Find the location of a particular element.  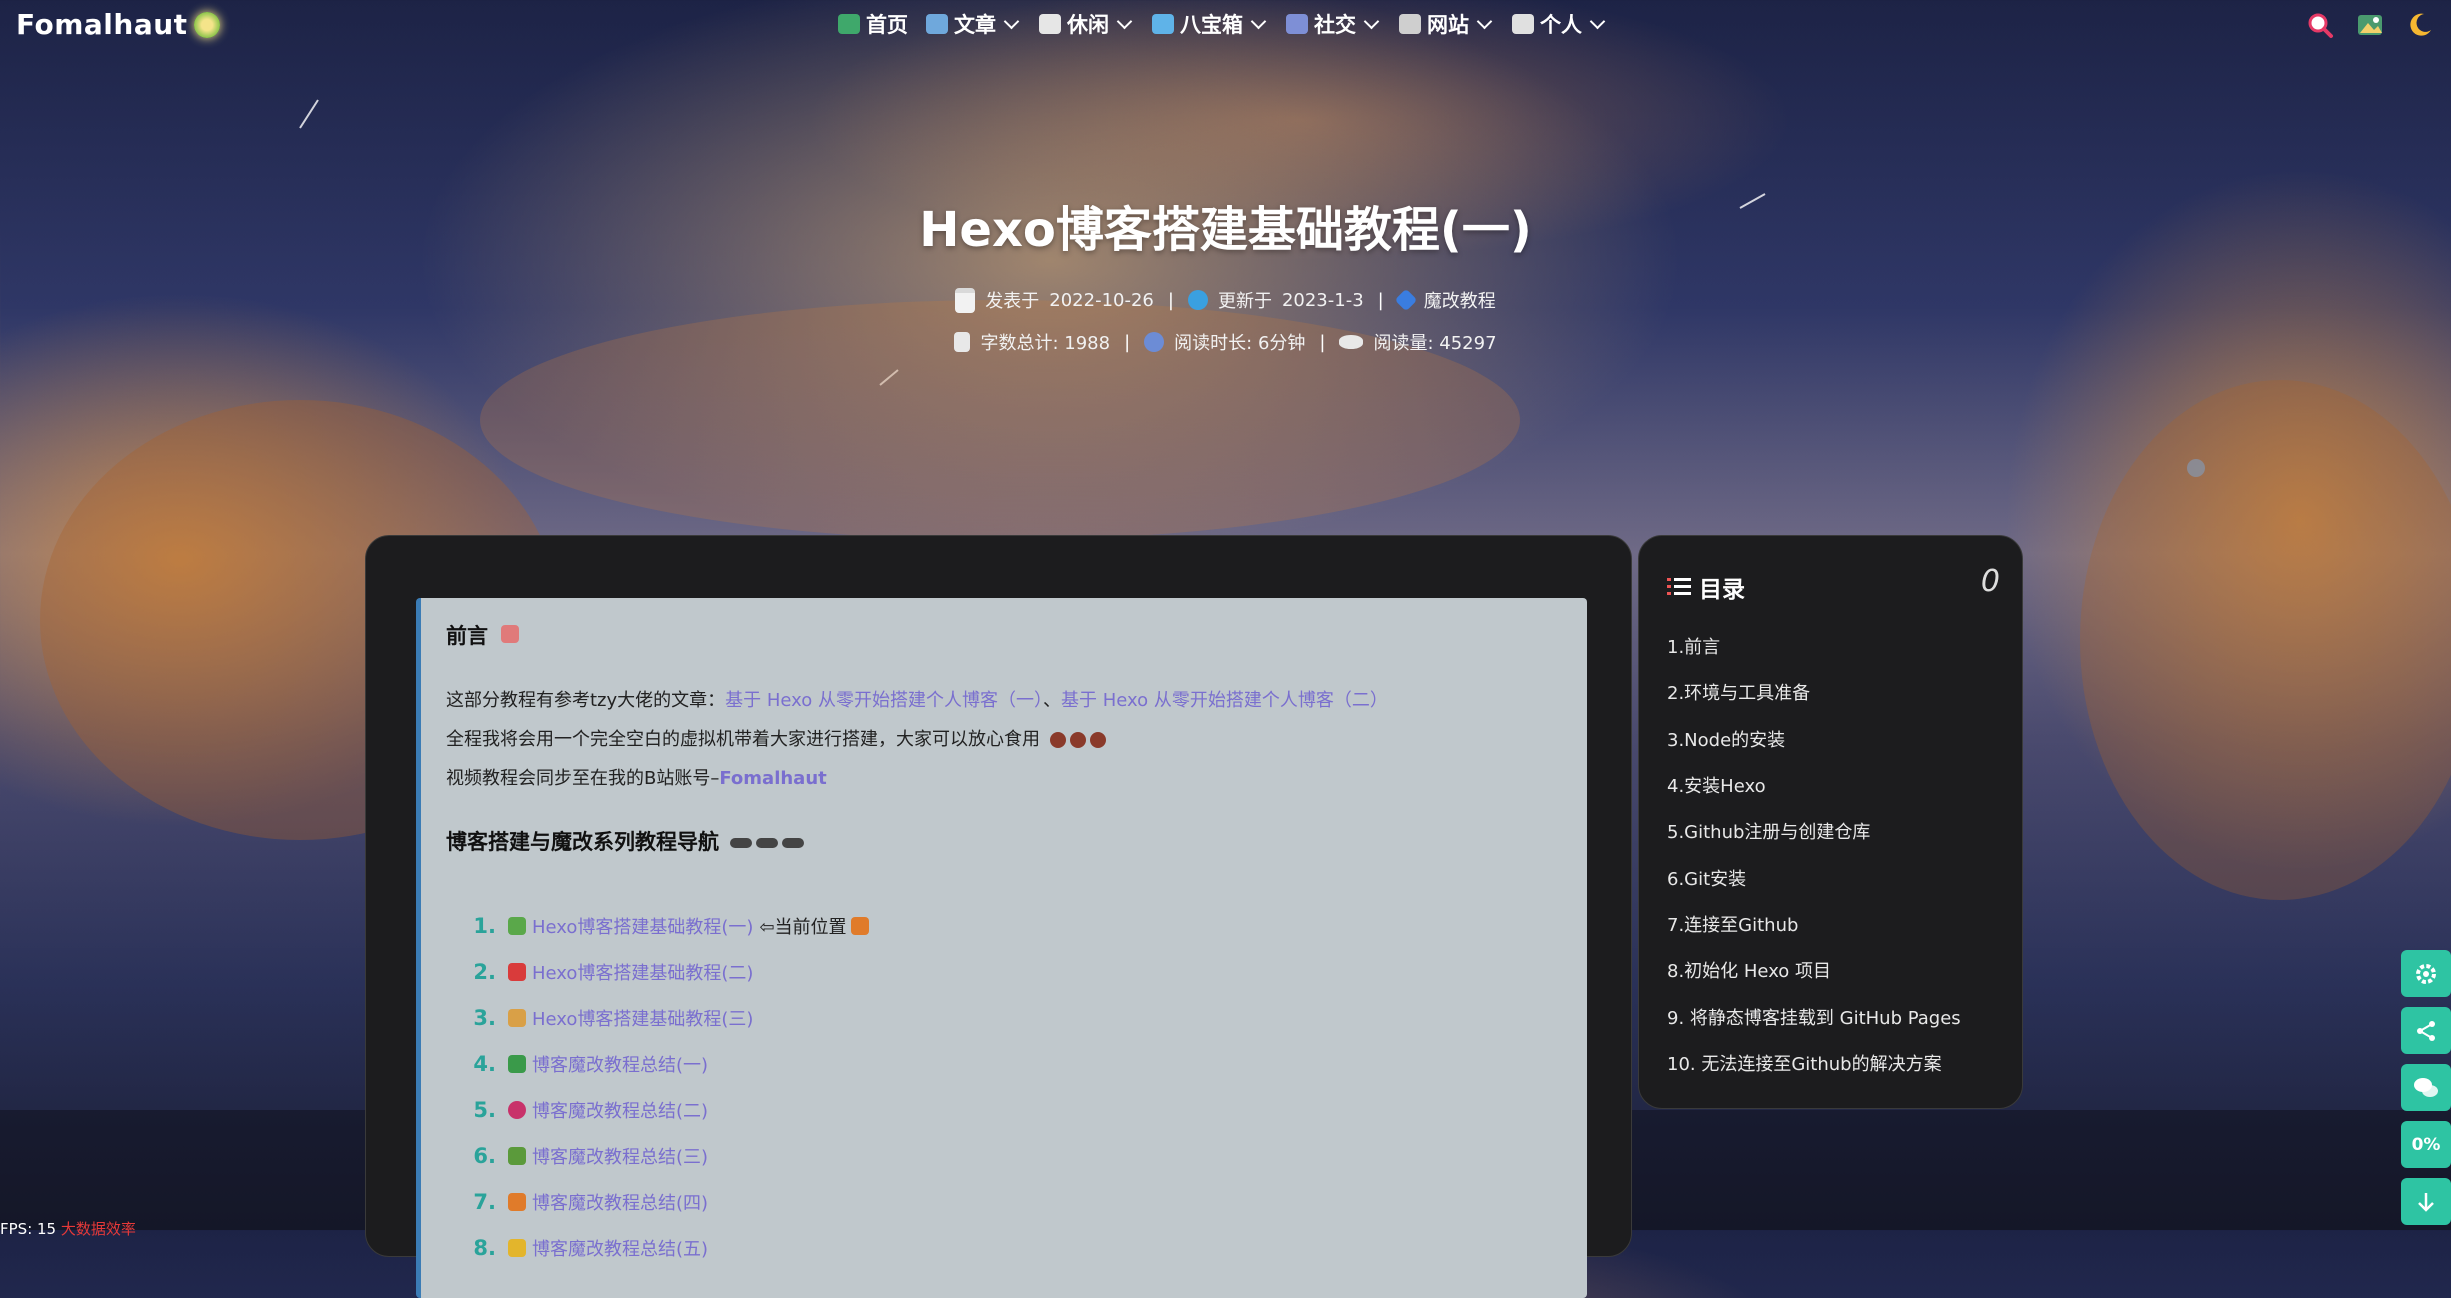

chat-icon is located at coordinates (1297, 24).